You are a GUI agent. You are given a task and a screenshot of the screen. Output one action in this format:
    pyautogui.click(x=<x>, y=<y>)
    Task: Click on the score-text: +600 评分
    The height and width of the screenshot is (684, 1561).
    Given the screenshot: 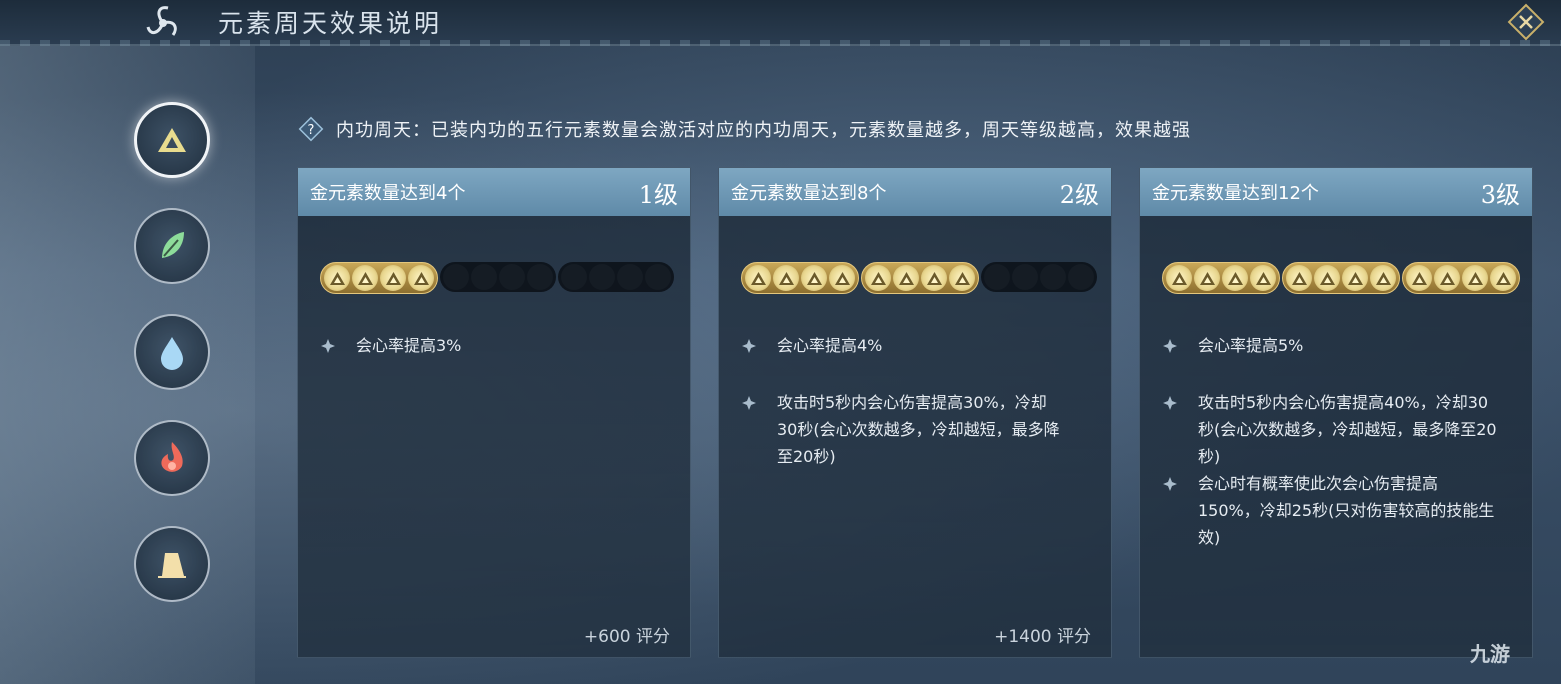 What is the action you would take?
    pyautogui.click(x=626, y=637)
    